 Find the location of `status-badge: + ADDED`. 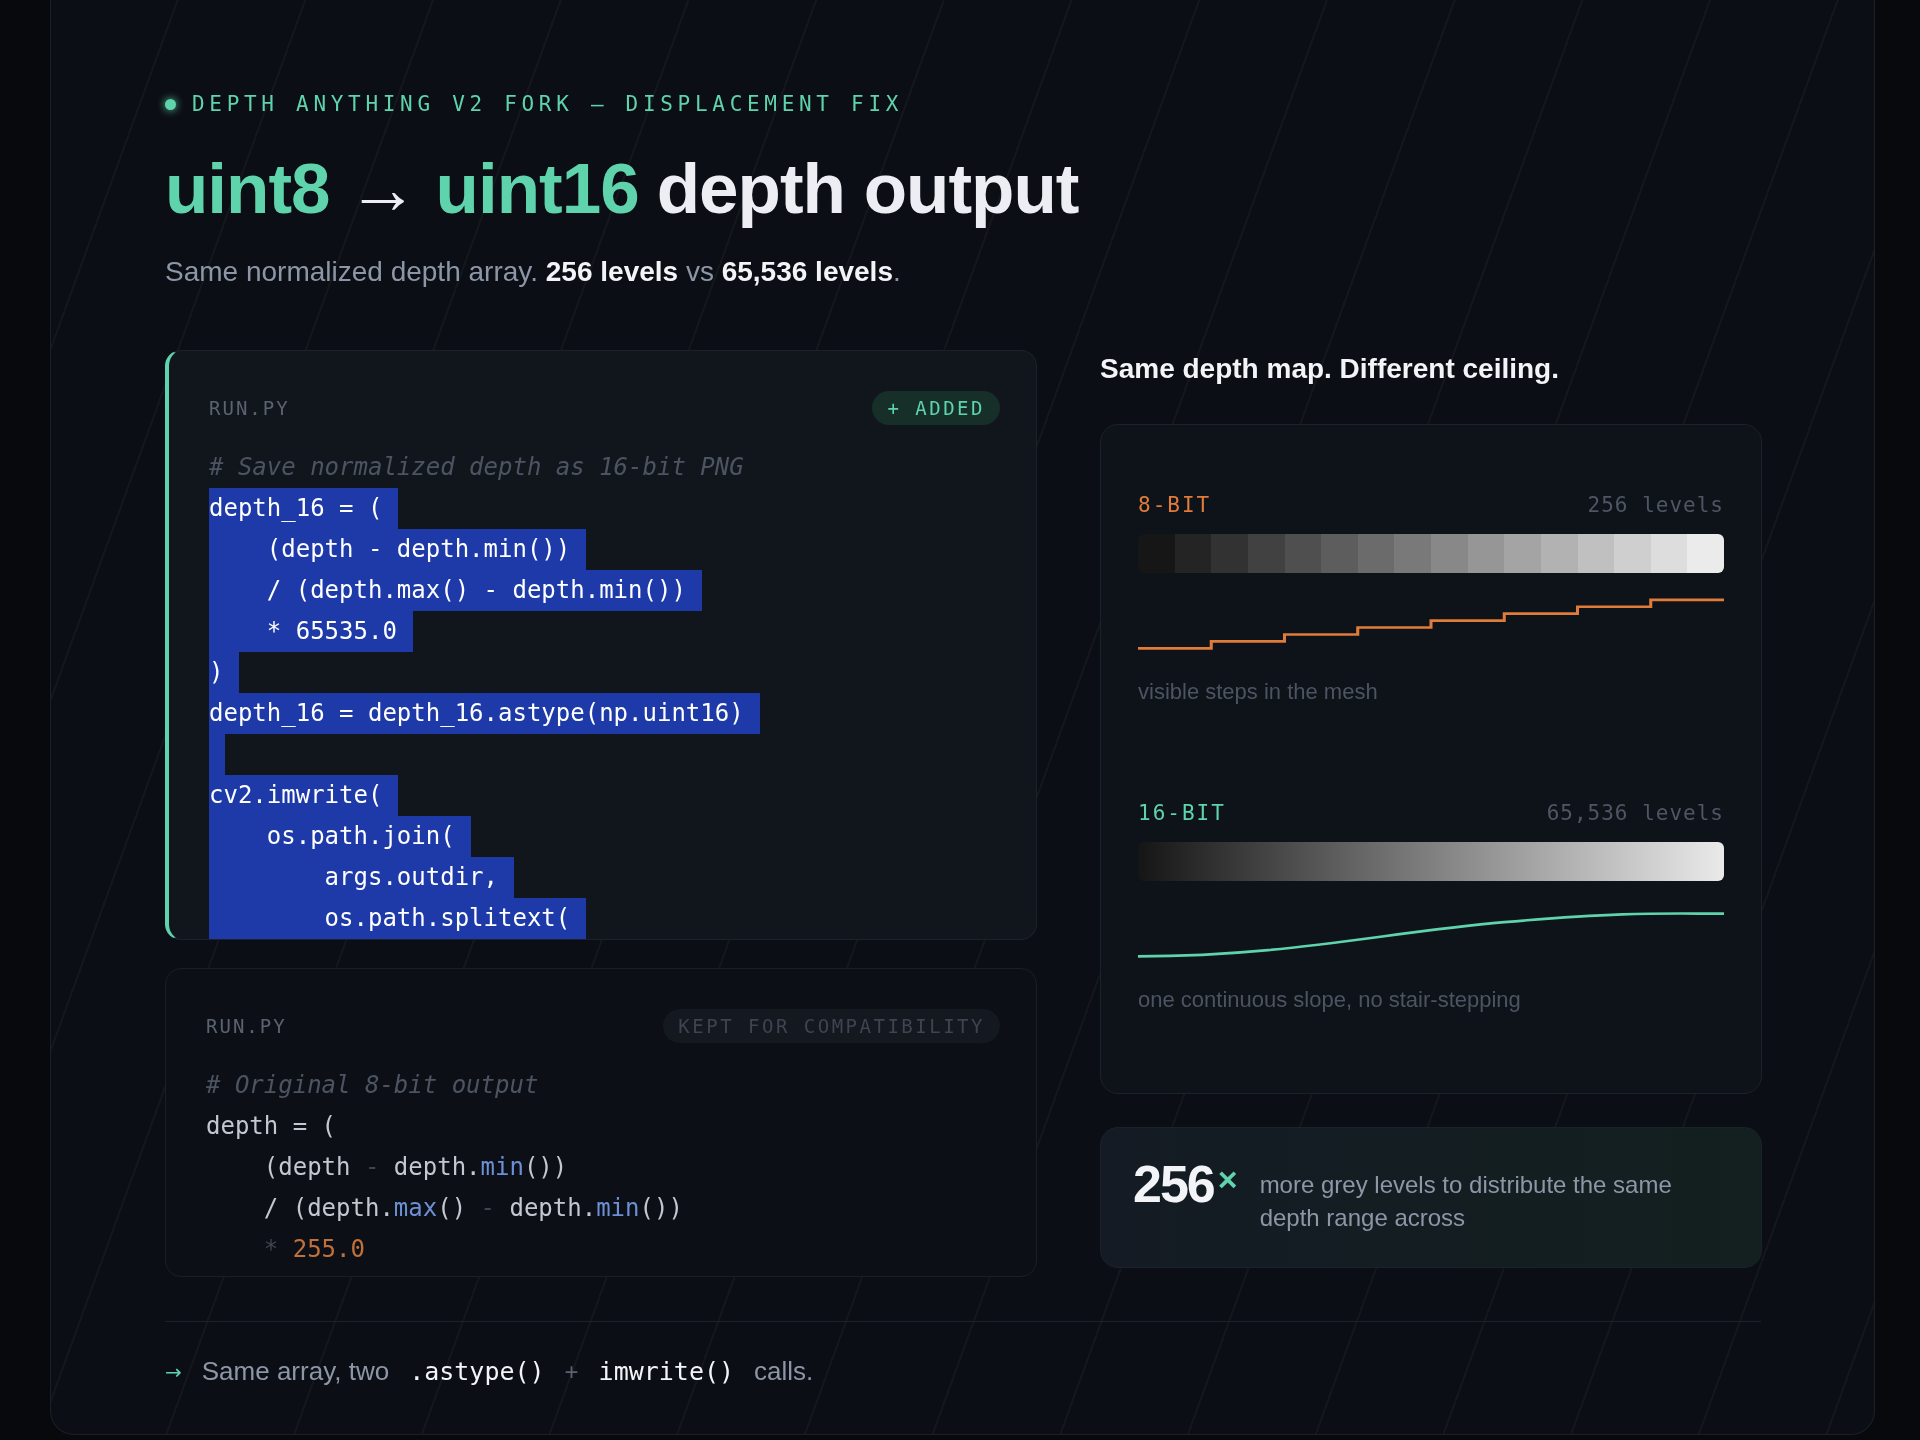

status-badge: + ADDED is located at coordinates (936, 408).